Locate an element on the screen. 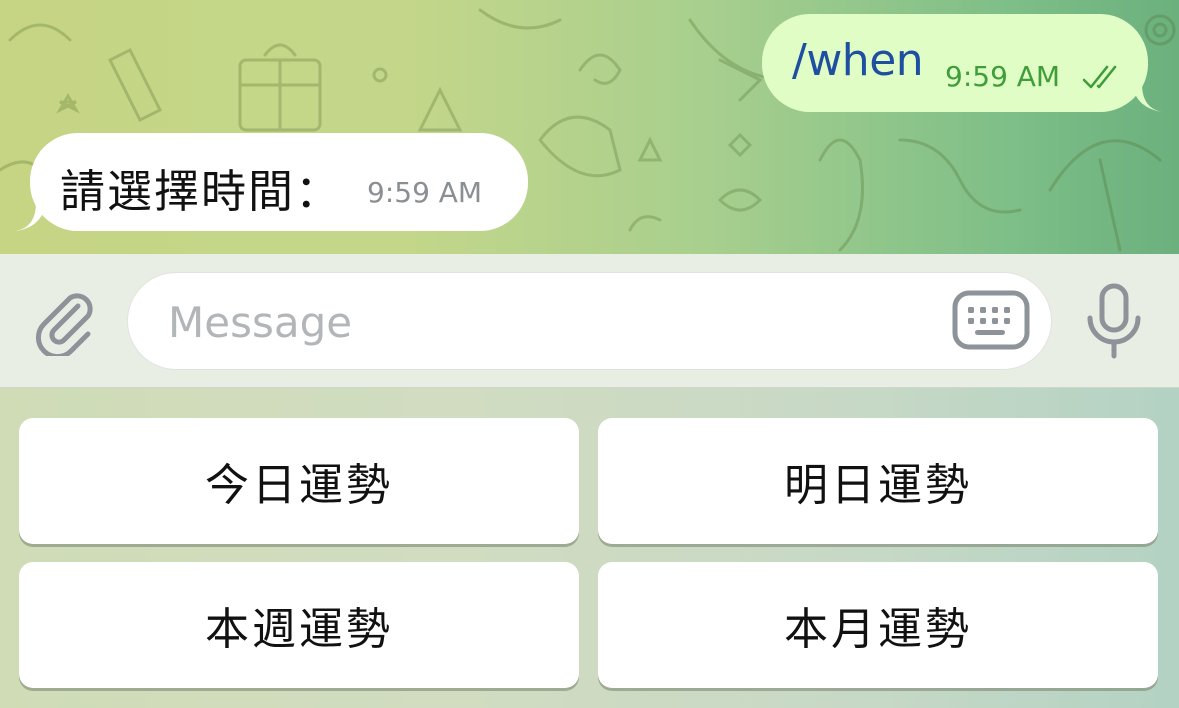 This screenshot has height=708, width=1179. reply-button-this-week: 本週運勢 is located at coordinates (299, 625).